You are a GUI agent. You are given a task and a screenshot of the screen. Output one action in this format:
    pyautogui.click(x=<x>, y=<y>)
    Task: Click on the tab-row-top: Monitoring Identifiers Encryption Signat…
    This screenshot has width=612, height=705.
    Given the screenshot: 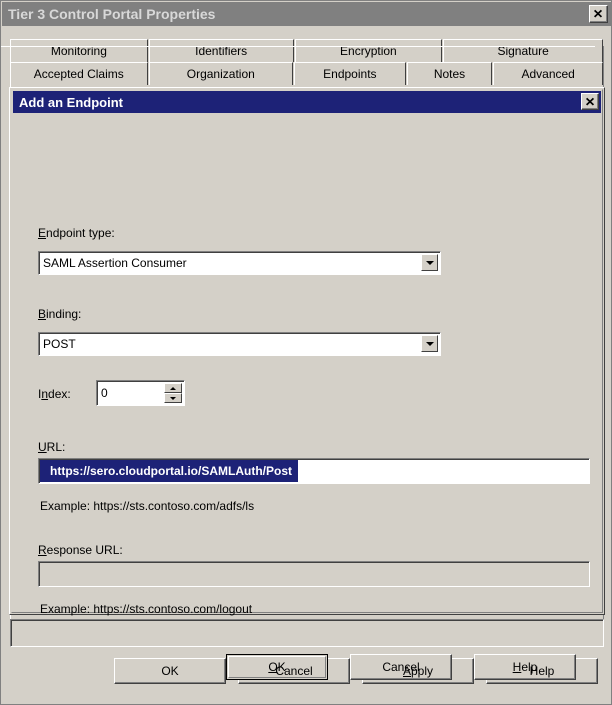 What is the action you would take?
    pyautogui.click(x=307, y=50)
    